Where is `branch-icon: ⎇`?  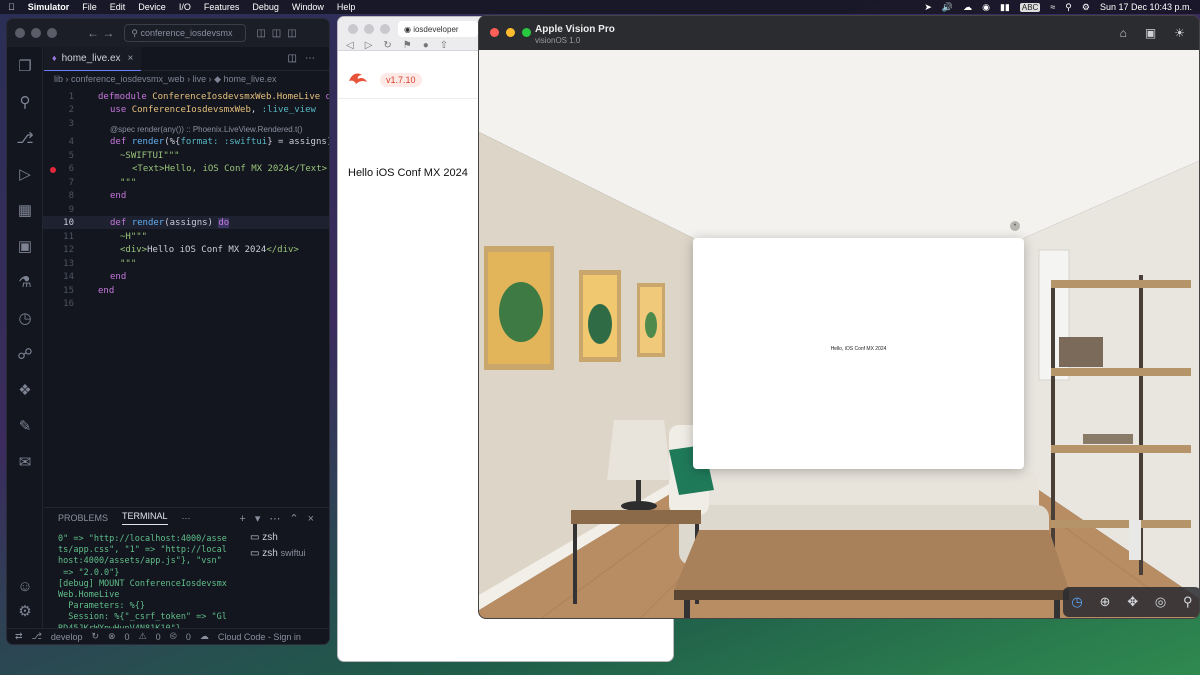 branch-icon: ⎇ is located at coordinates (37, 636).